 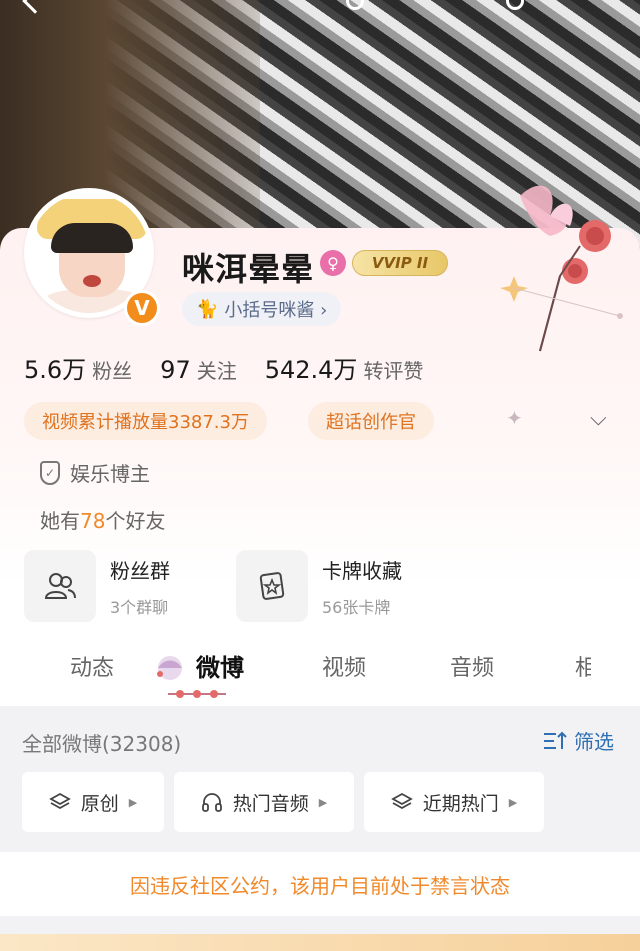 What do you see at coordinates (371, 421) in the screenshot?
I see `tag-topic-creator: 超话创作官` at bounding box center [371, 421].